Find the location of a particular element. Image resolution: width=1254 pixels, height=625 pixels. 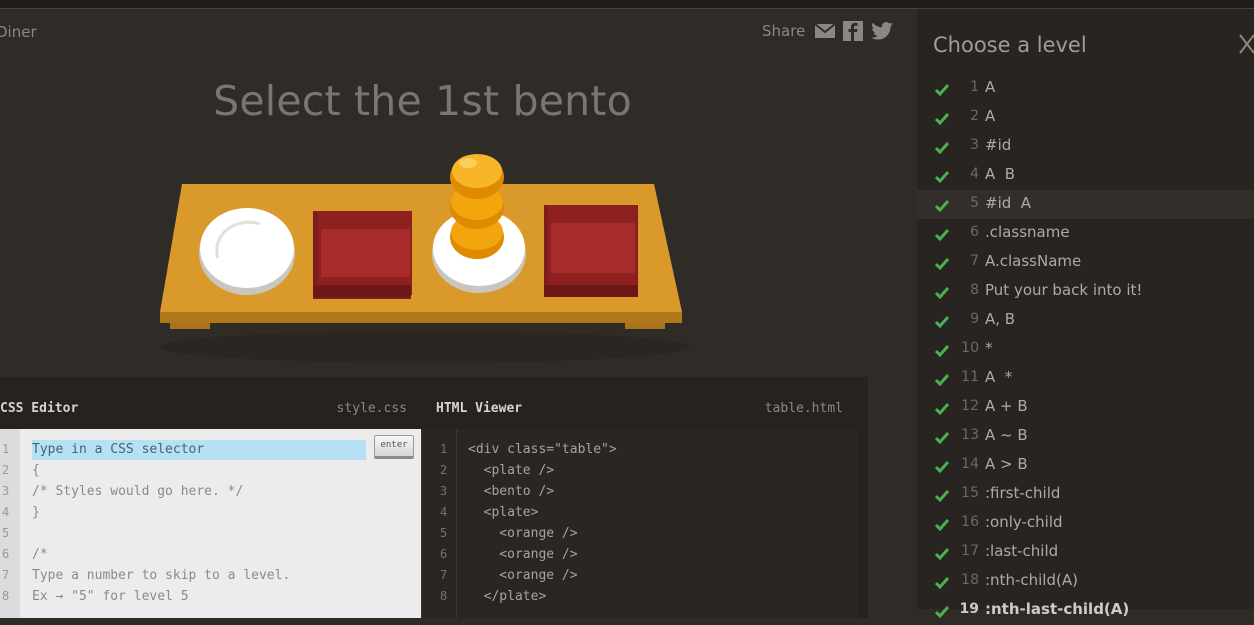

game-table is located at coordinates (425, 258).